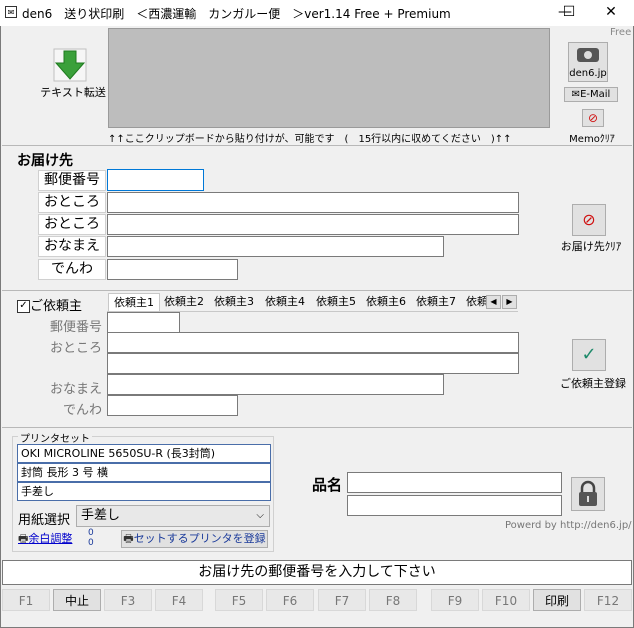  I want to click on lock-icon, so click(588, 493).